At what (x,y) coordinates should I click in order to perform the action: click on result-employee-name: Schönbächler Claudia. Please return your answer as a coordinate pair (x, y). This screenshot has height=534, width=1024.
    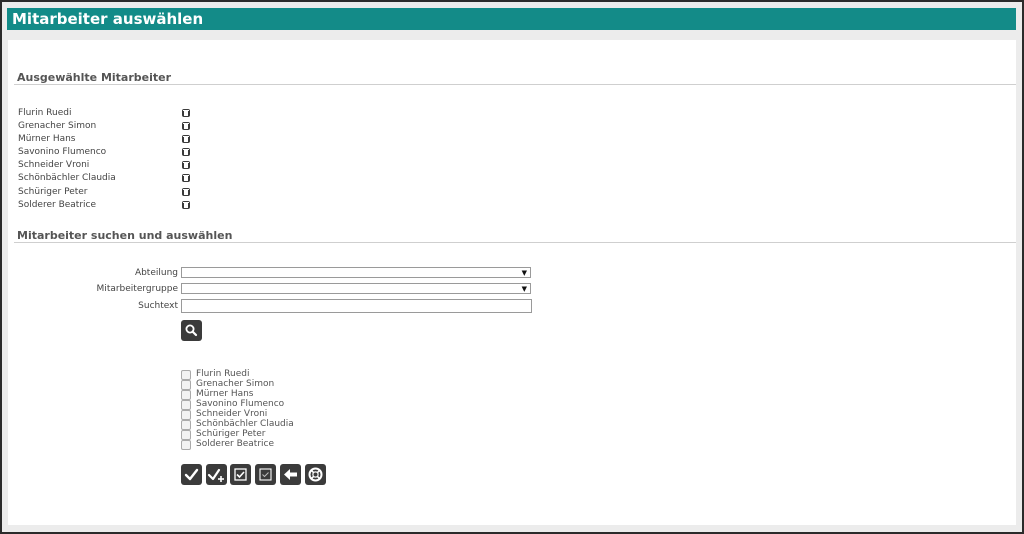
    Looking at the image, I should click on (245, 424).